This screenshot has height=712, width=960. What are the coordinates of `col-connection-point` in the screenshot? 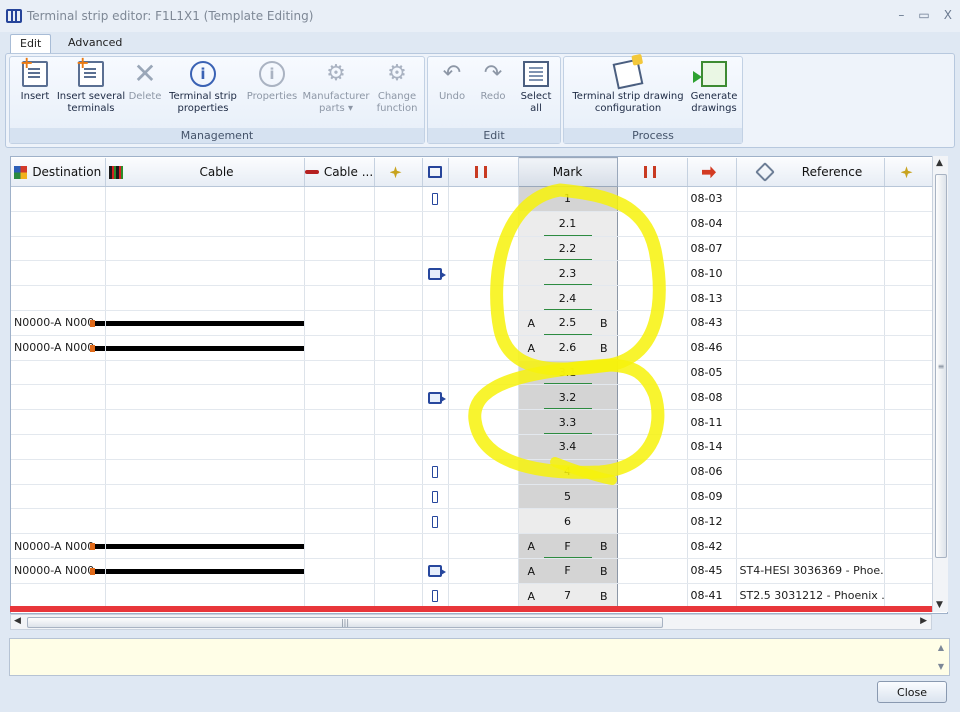 It's located at (712, 172).